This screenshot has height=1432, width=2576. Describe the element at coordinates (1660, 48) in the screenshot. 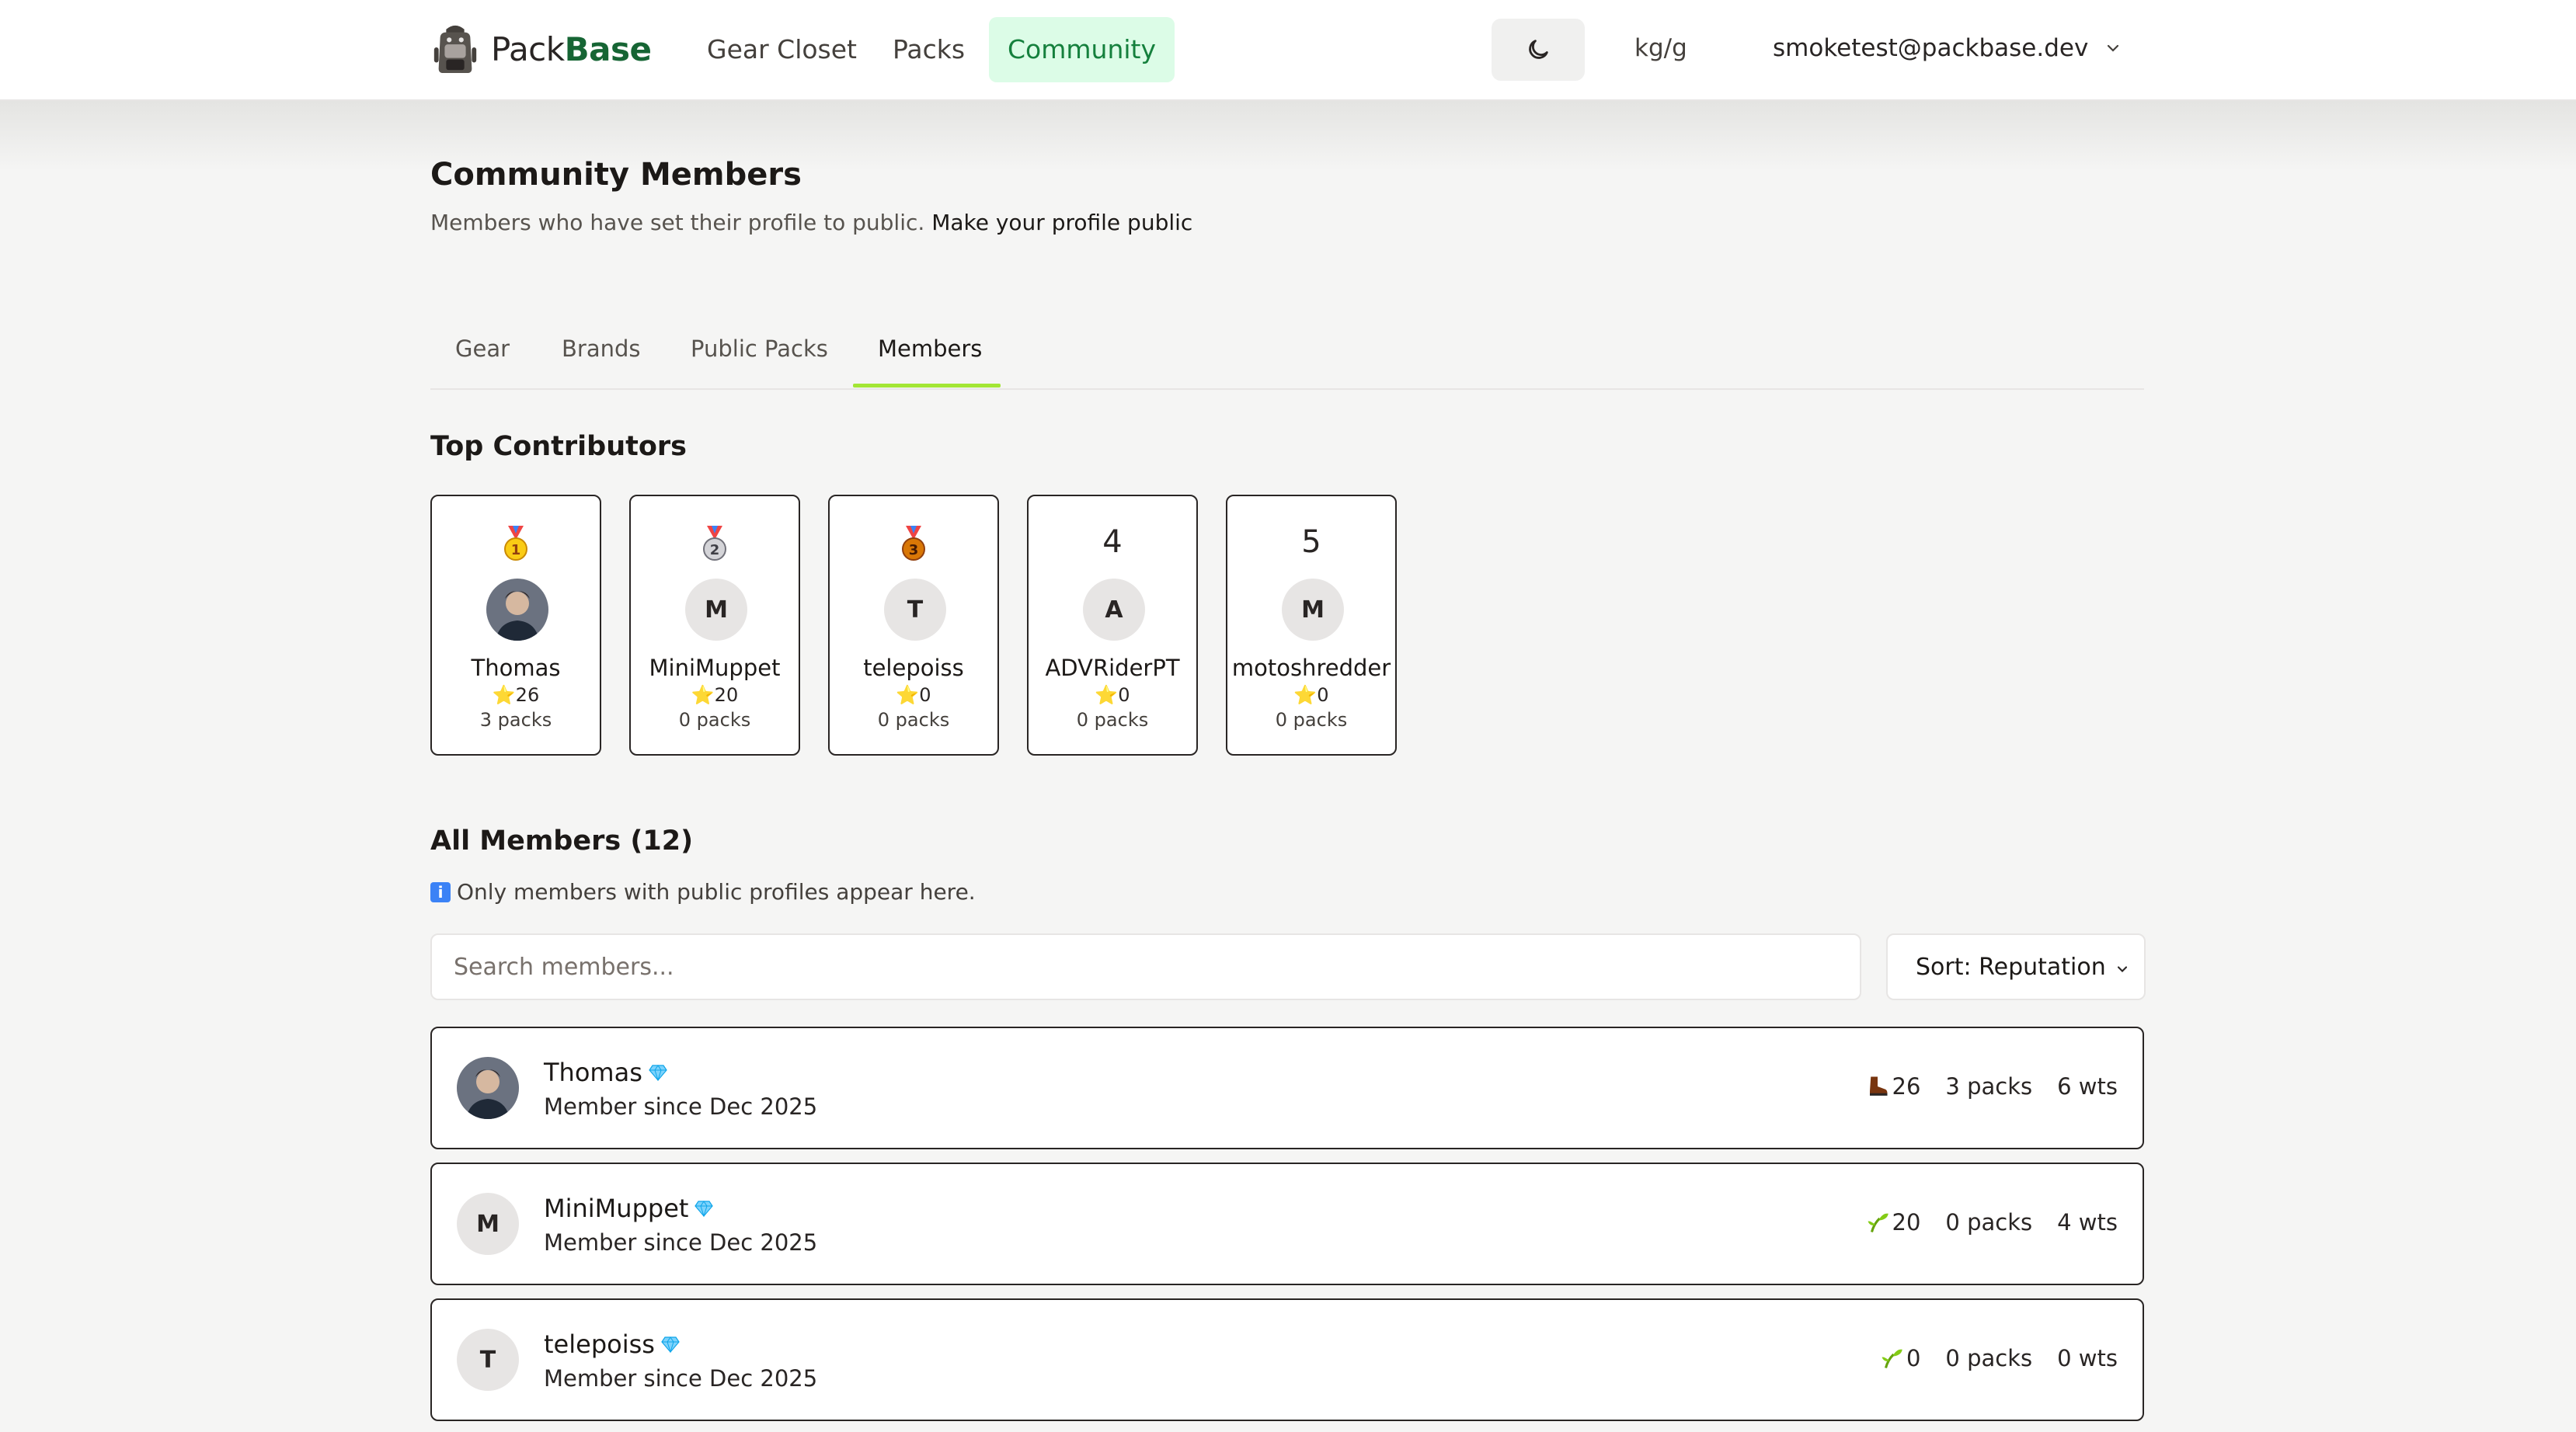

I see `units-toggle: kg/g` at that location.